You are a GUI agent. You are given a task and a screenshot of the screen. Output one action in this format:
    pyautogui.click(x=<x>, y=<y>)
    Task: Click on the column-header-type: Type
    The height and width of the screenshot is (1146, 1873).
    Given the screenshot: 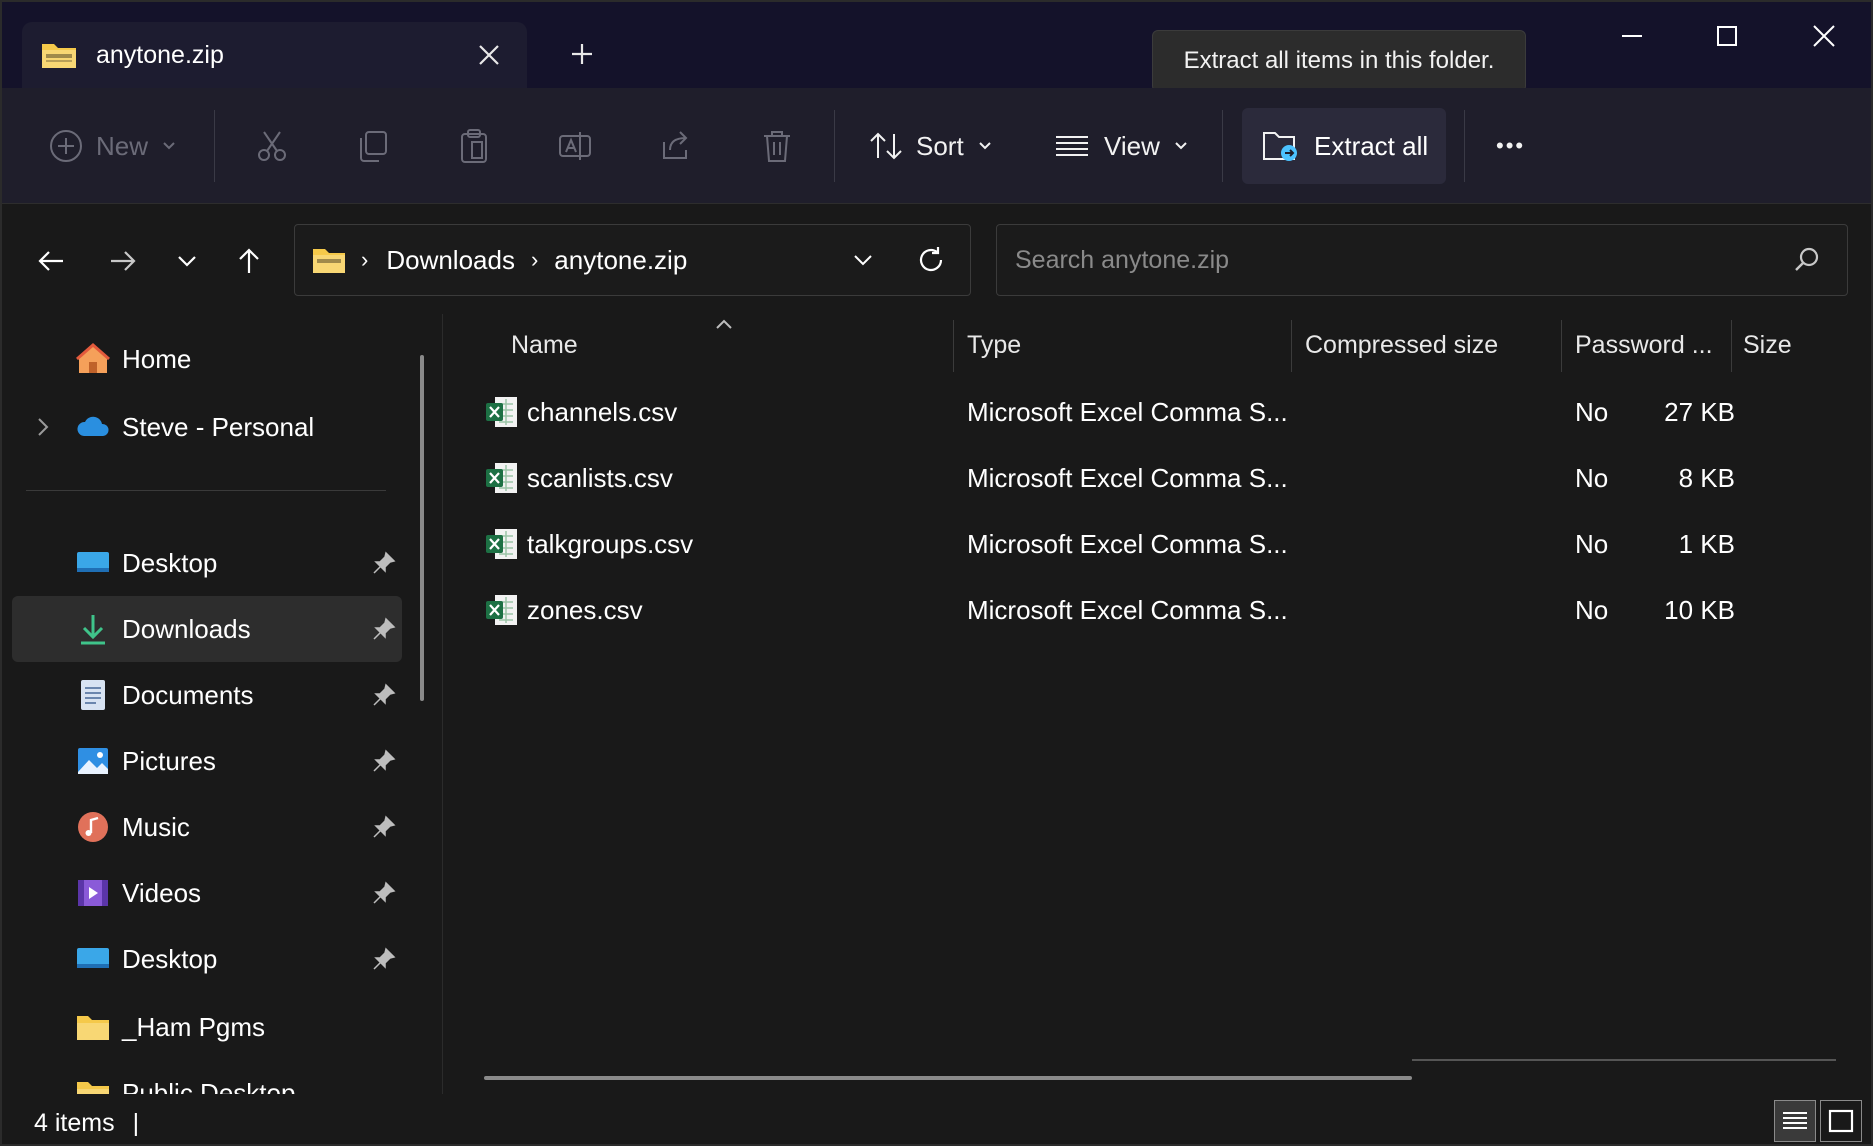 What is the action you would take?
    pyautogui.click(x=994, y=345)
    